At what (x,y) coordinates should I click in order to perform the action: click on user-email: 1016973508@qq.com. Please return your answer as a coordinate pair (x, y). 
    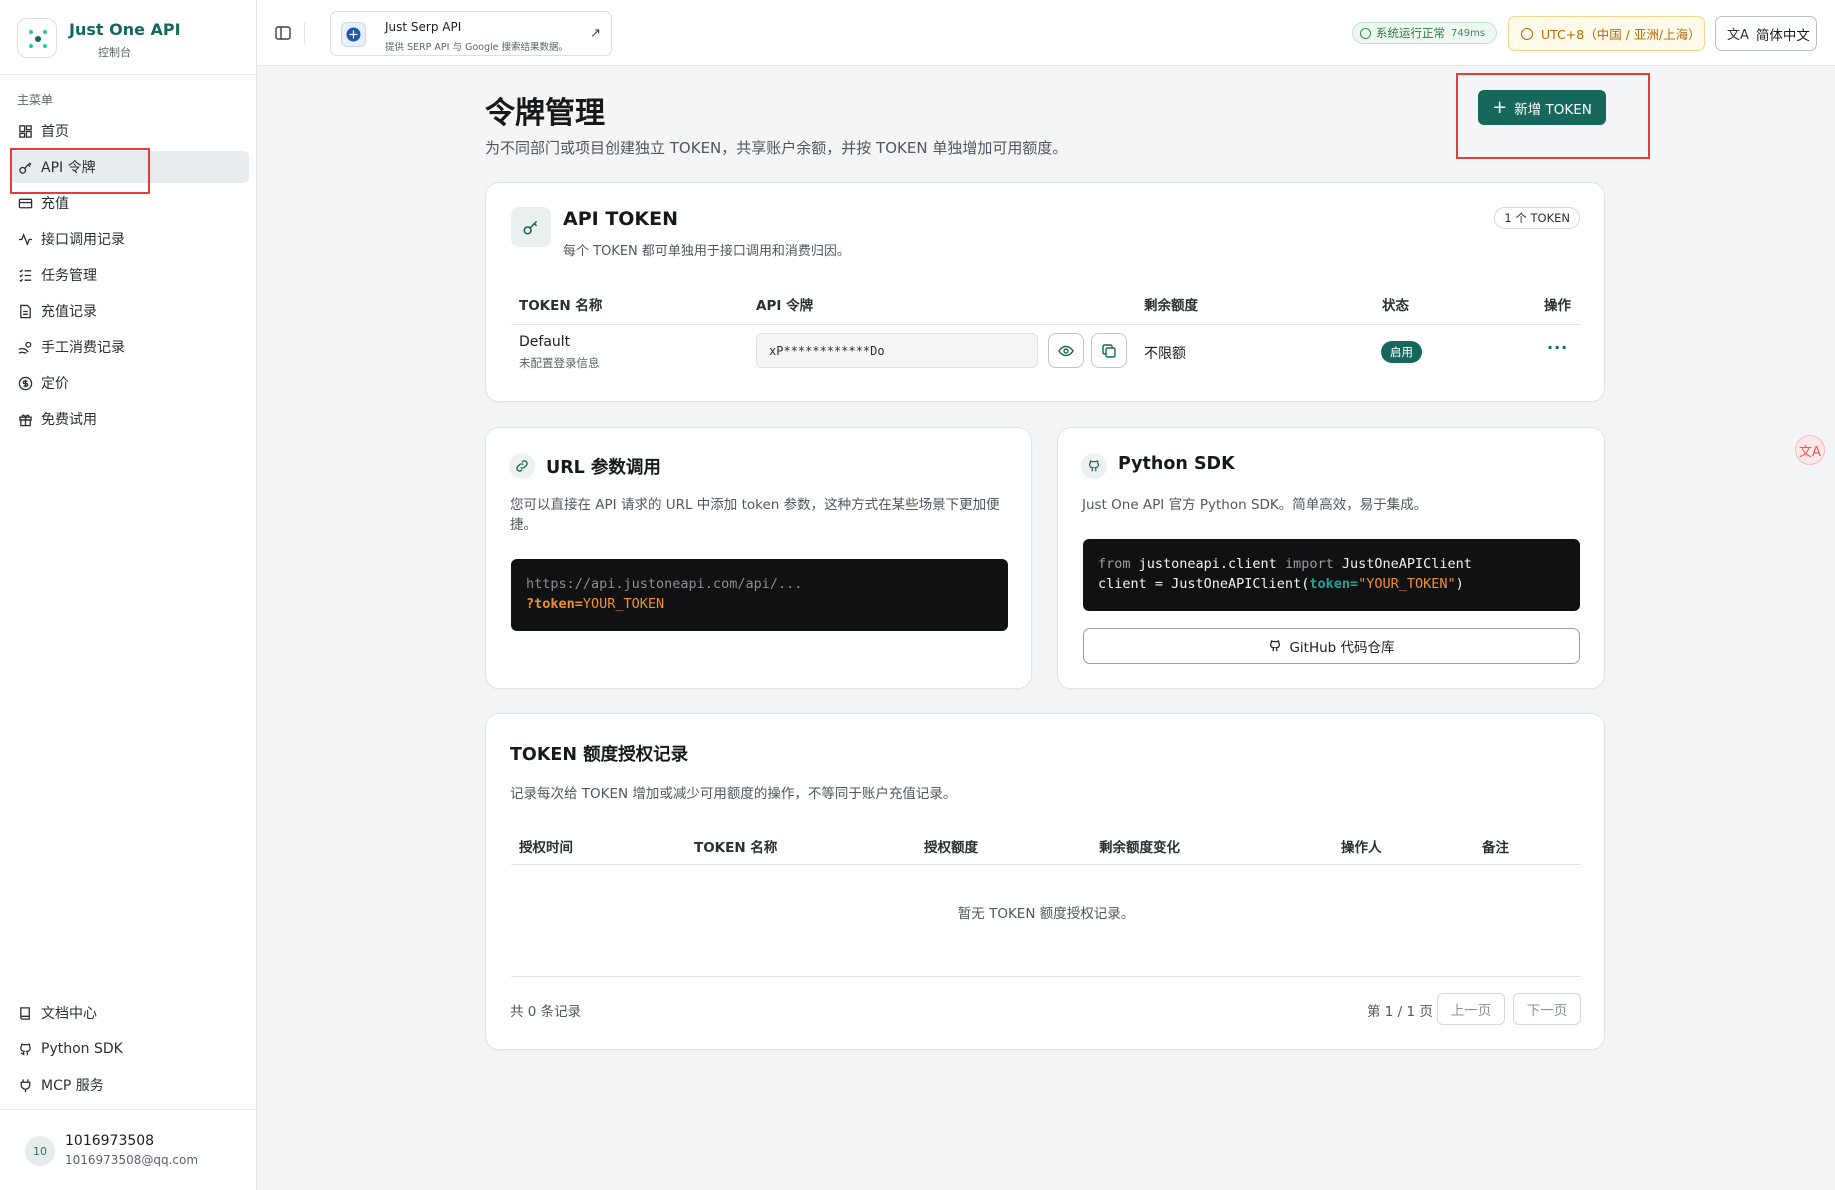
    Looking at the image, I should click on (132, 1160).